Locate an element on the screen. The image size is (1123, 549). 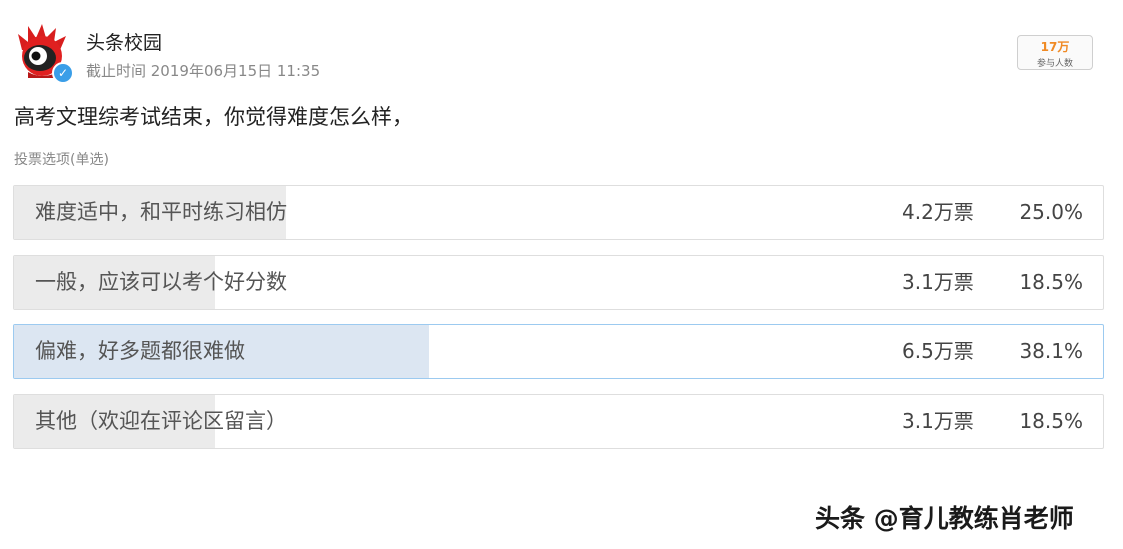
participants-label: 参与人数 is located at coordinates (1054, 64).